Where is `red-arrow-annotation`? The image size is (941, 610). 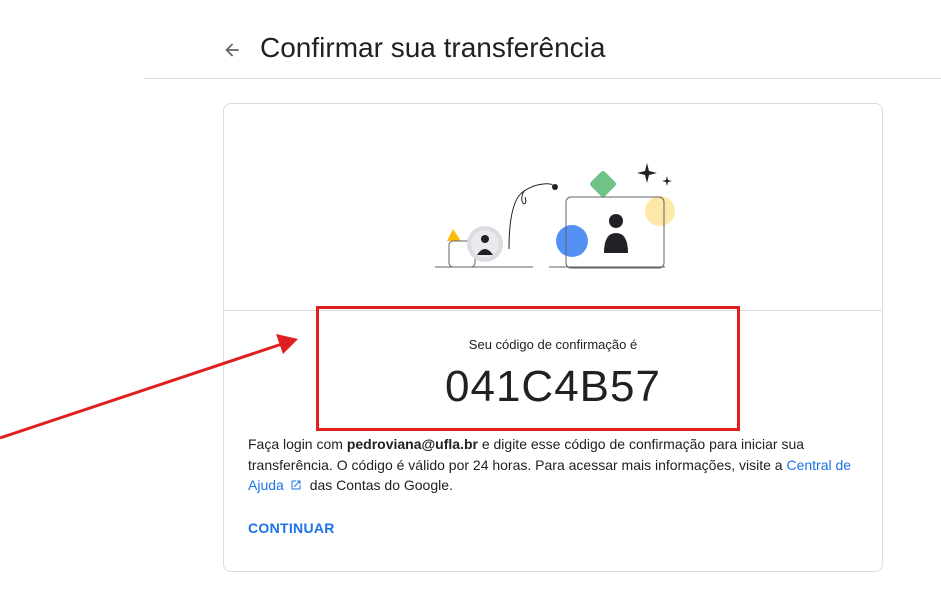
red-arrow-annotation is located at coordinates (149, 387).